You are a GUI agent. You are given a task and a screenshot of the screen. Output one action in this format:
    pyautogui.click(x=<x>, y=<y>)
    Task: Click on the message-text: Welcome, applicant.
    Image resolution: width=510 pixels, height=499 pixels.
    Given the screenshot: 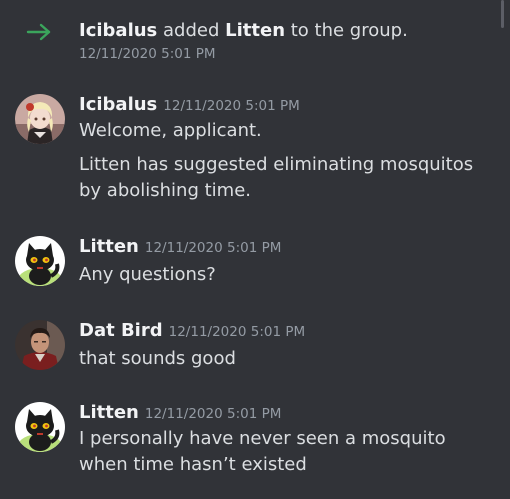 What is the action you would take?
    pyautogui.click(x=170, y=130)
    